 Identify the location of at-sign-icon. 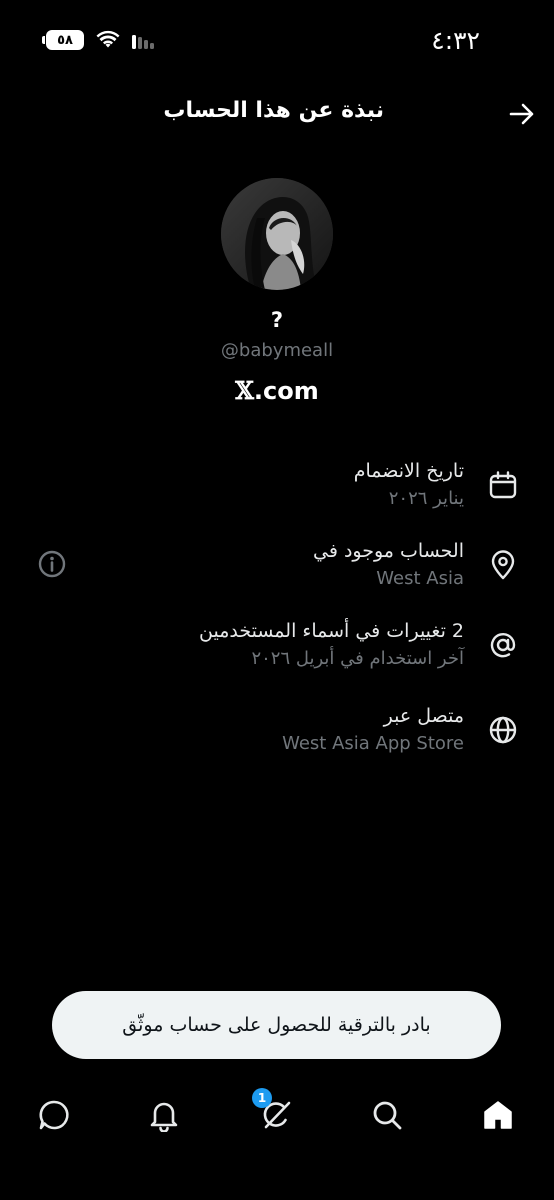
(503, 645).